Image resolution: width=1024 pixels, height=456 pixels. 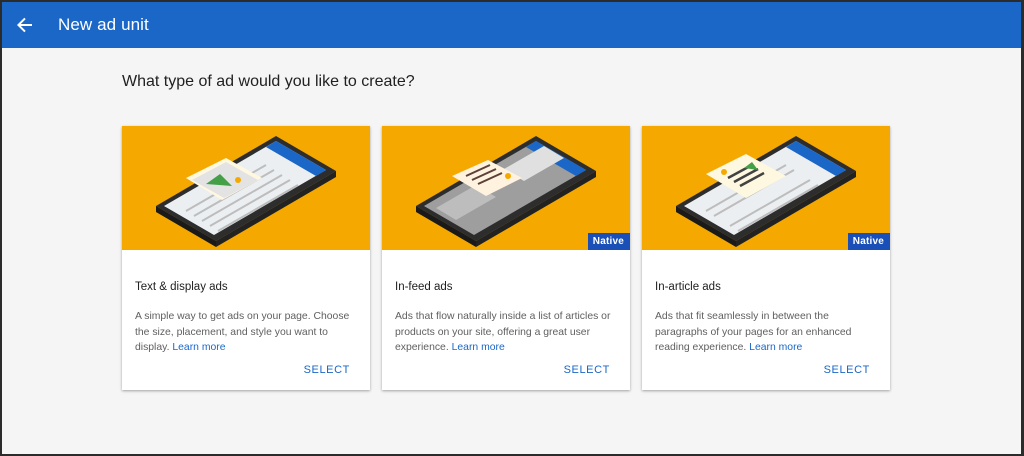 I want to click on phone-in-feed-illustration, so click(x=506, y=191).